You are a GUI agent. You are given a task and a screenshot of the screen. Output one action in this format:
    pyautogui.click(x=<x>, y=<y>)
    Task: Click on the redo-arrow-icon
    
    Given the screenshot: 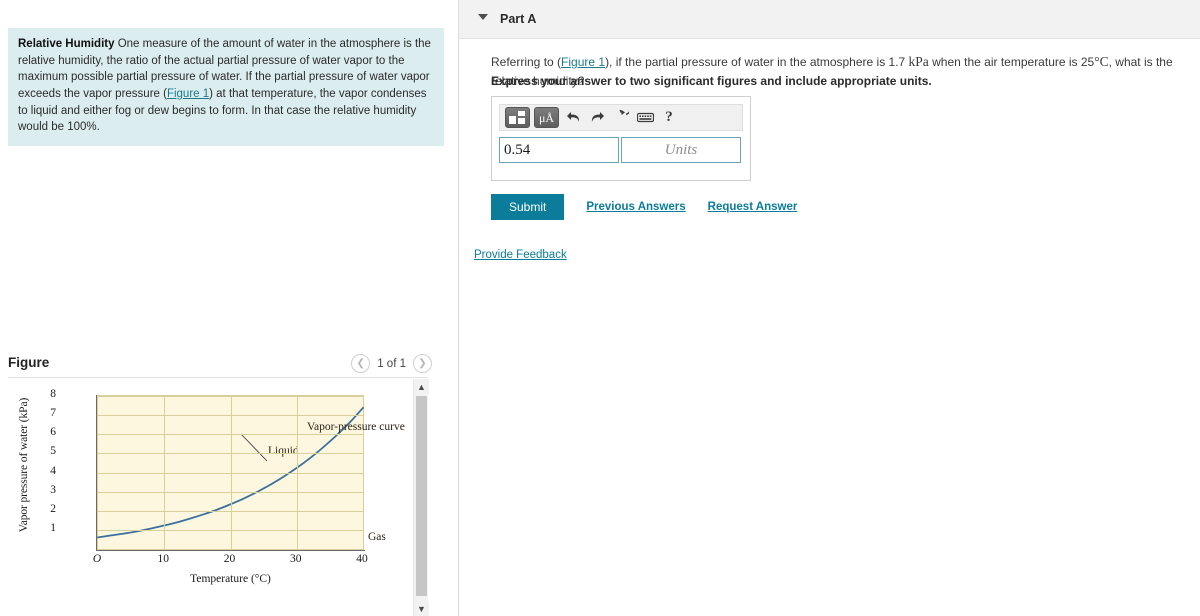 What is the action you would take?
    pyautogui.click(x=597, y=117)
    